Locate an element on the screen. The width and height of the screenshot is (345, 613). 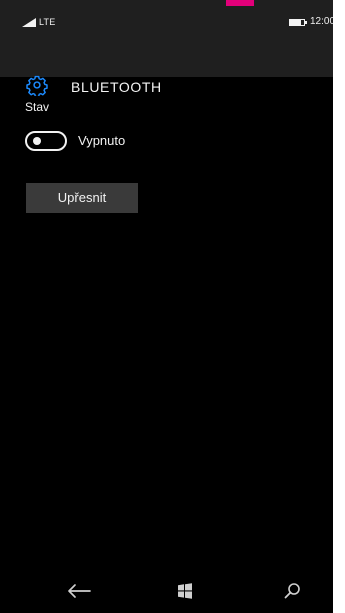
toggle-knob is located at coordinates (37, 141).